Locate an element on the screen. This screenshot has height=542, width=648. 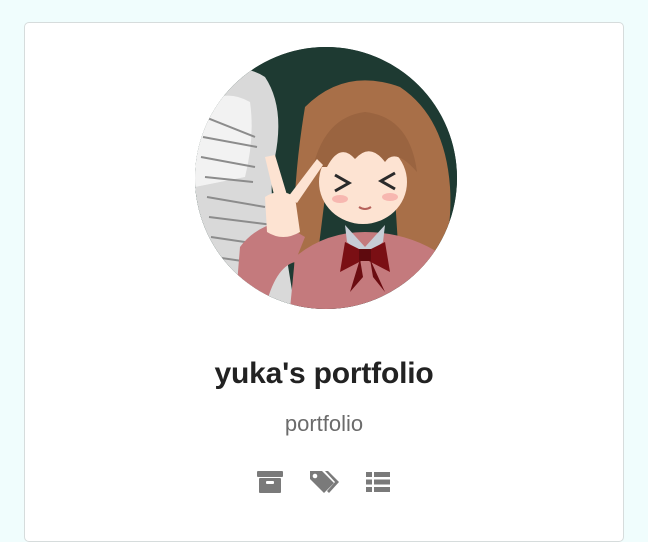
list-icon is located at coordinates (378, 482).